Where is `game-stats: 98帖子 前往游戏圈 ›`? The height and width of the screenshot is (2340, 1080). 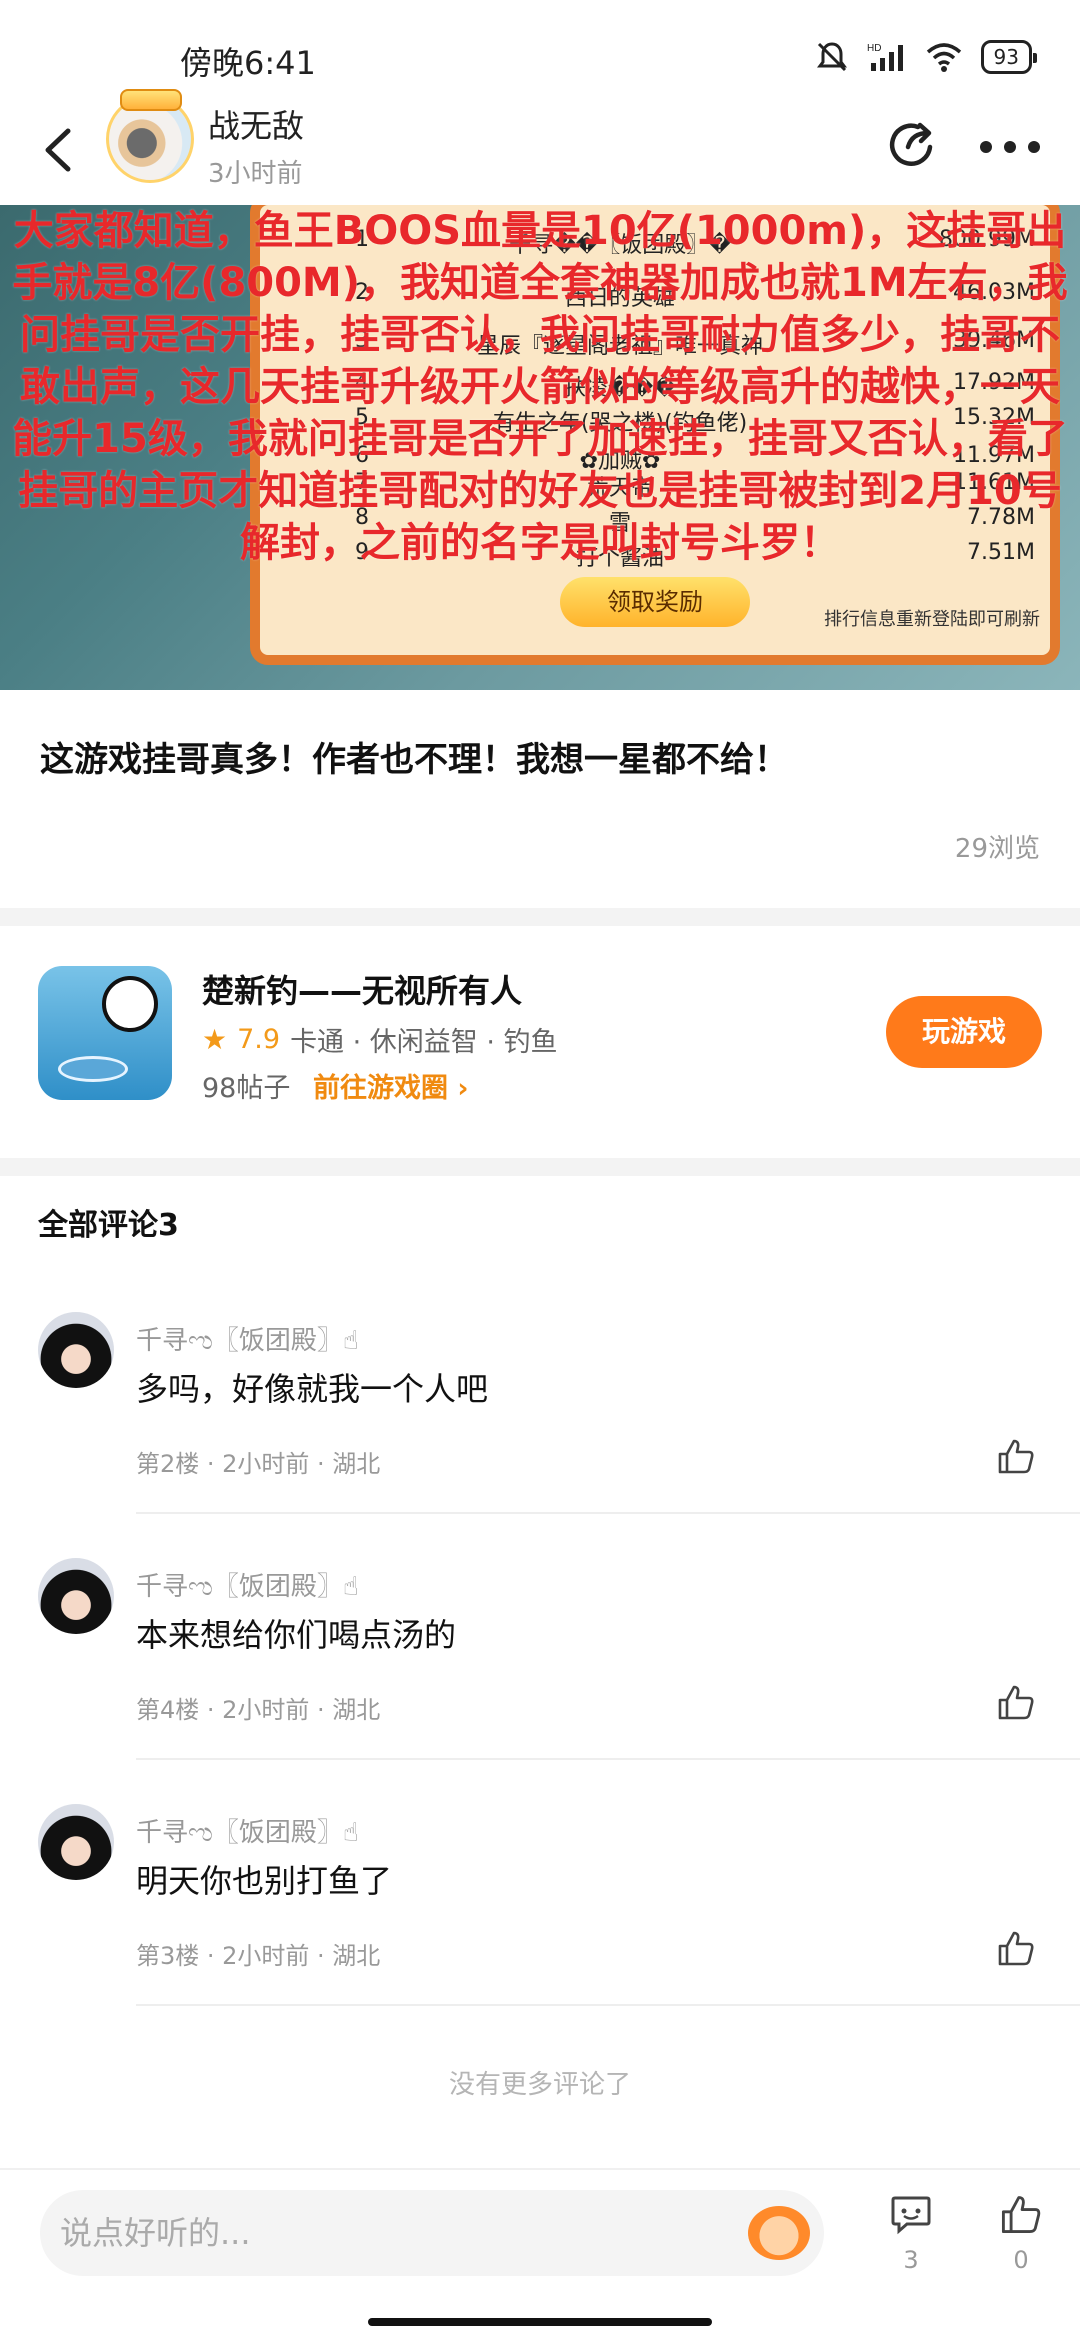 game-stats: 98帖子 前往游戏圈 › is located at coordinates (335, 1085).